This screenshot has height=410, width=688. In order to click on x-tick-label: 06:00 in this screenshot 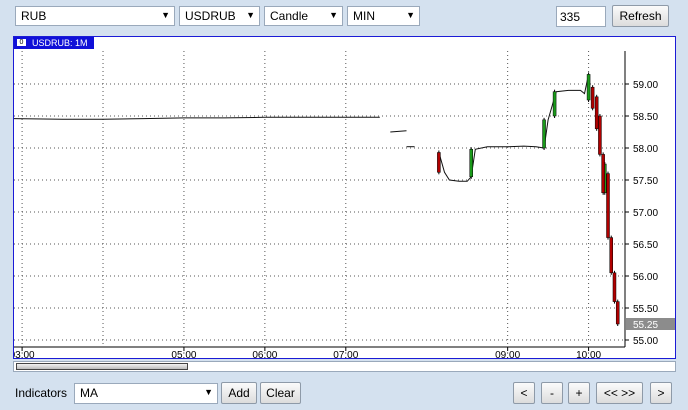, I will do `click(264, 354)`.